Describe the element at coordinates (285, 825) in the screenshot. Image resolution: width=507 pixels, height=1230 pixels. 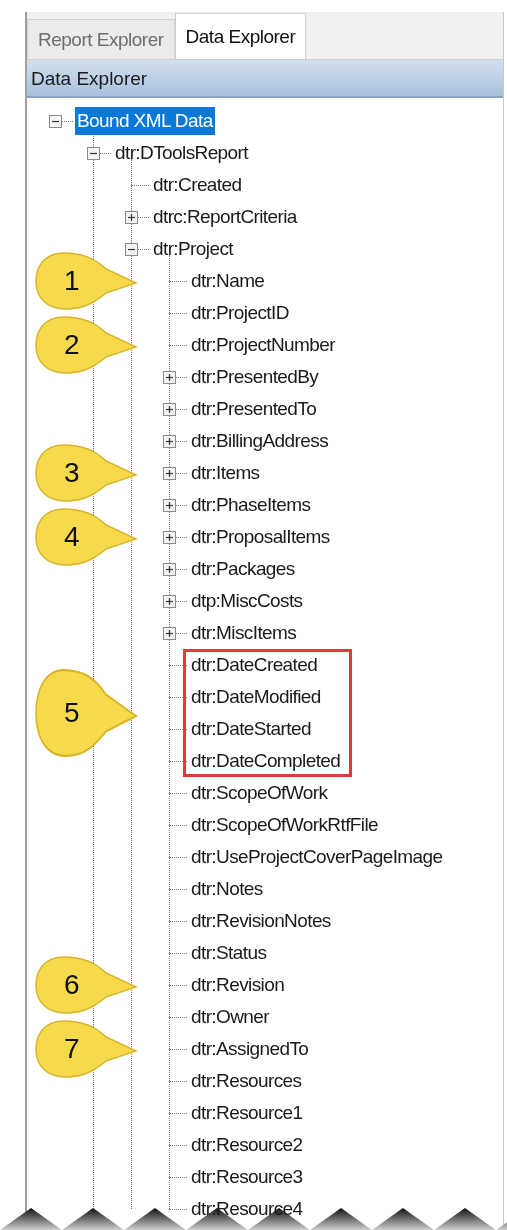
I see `tree-item: dtr:ScopeOfWorkRtfFile` at that location.